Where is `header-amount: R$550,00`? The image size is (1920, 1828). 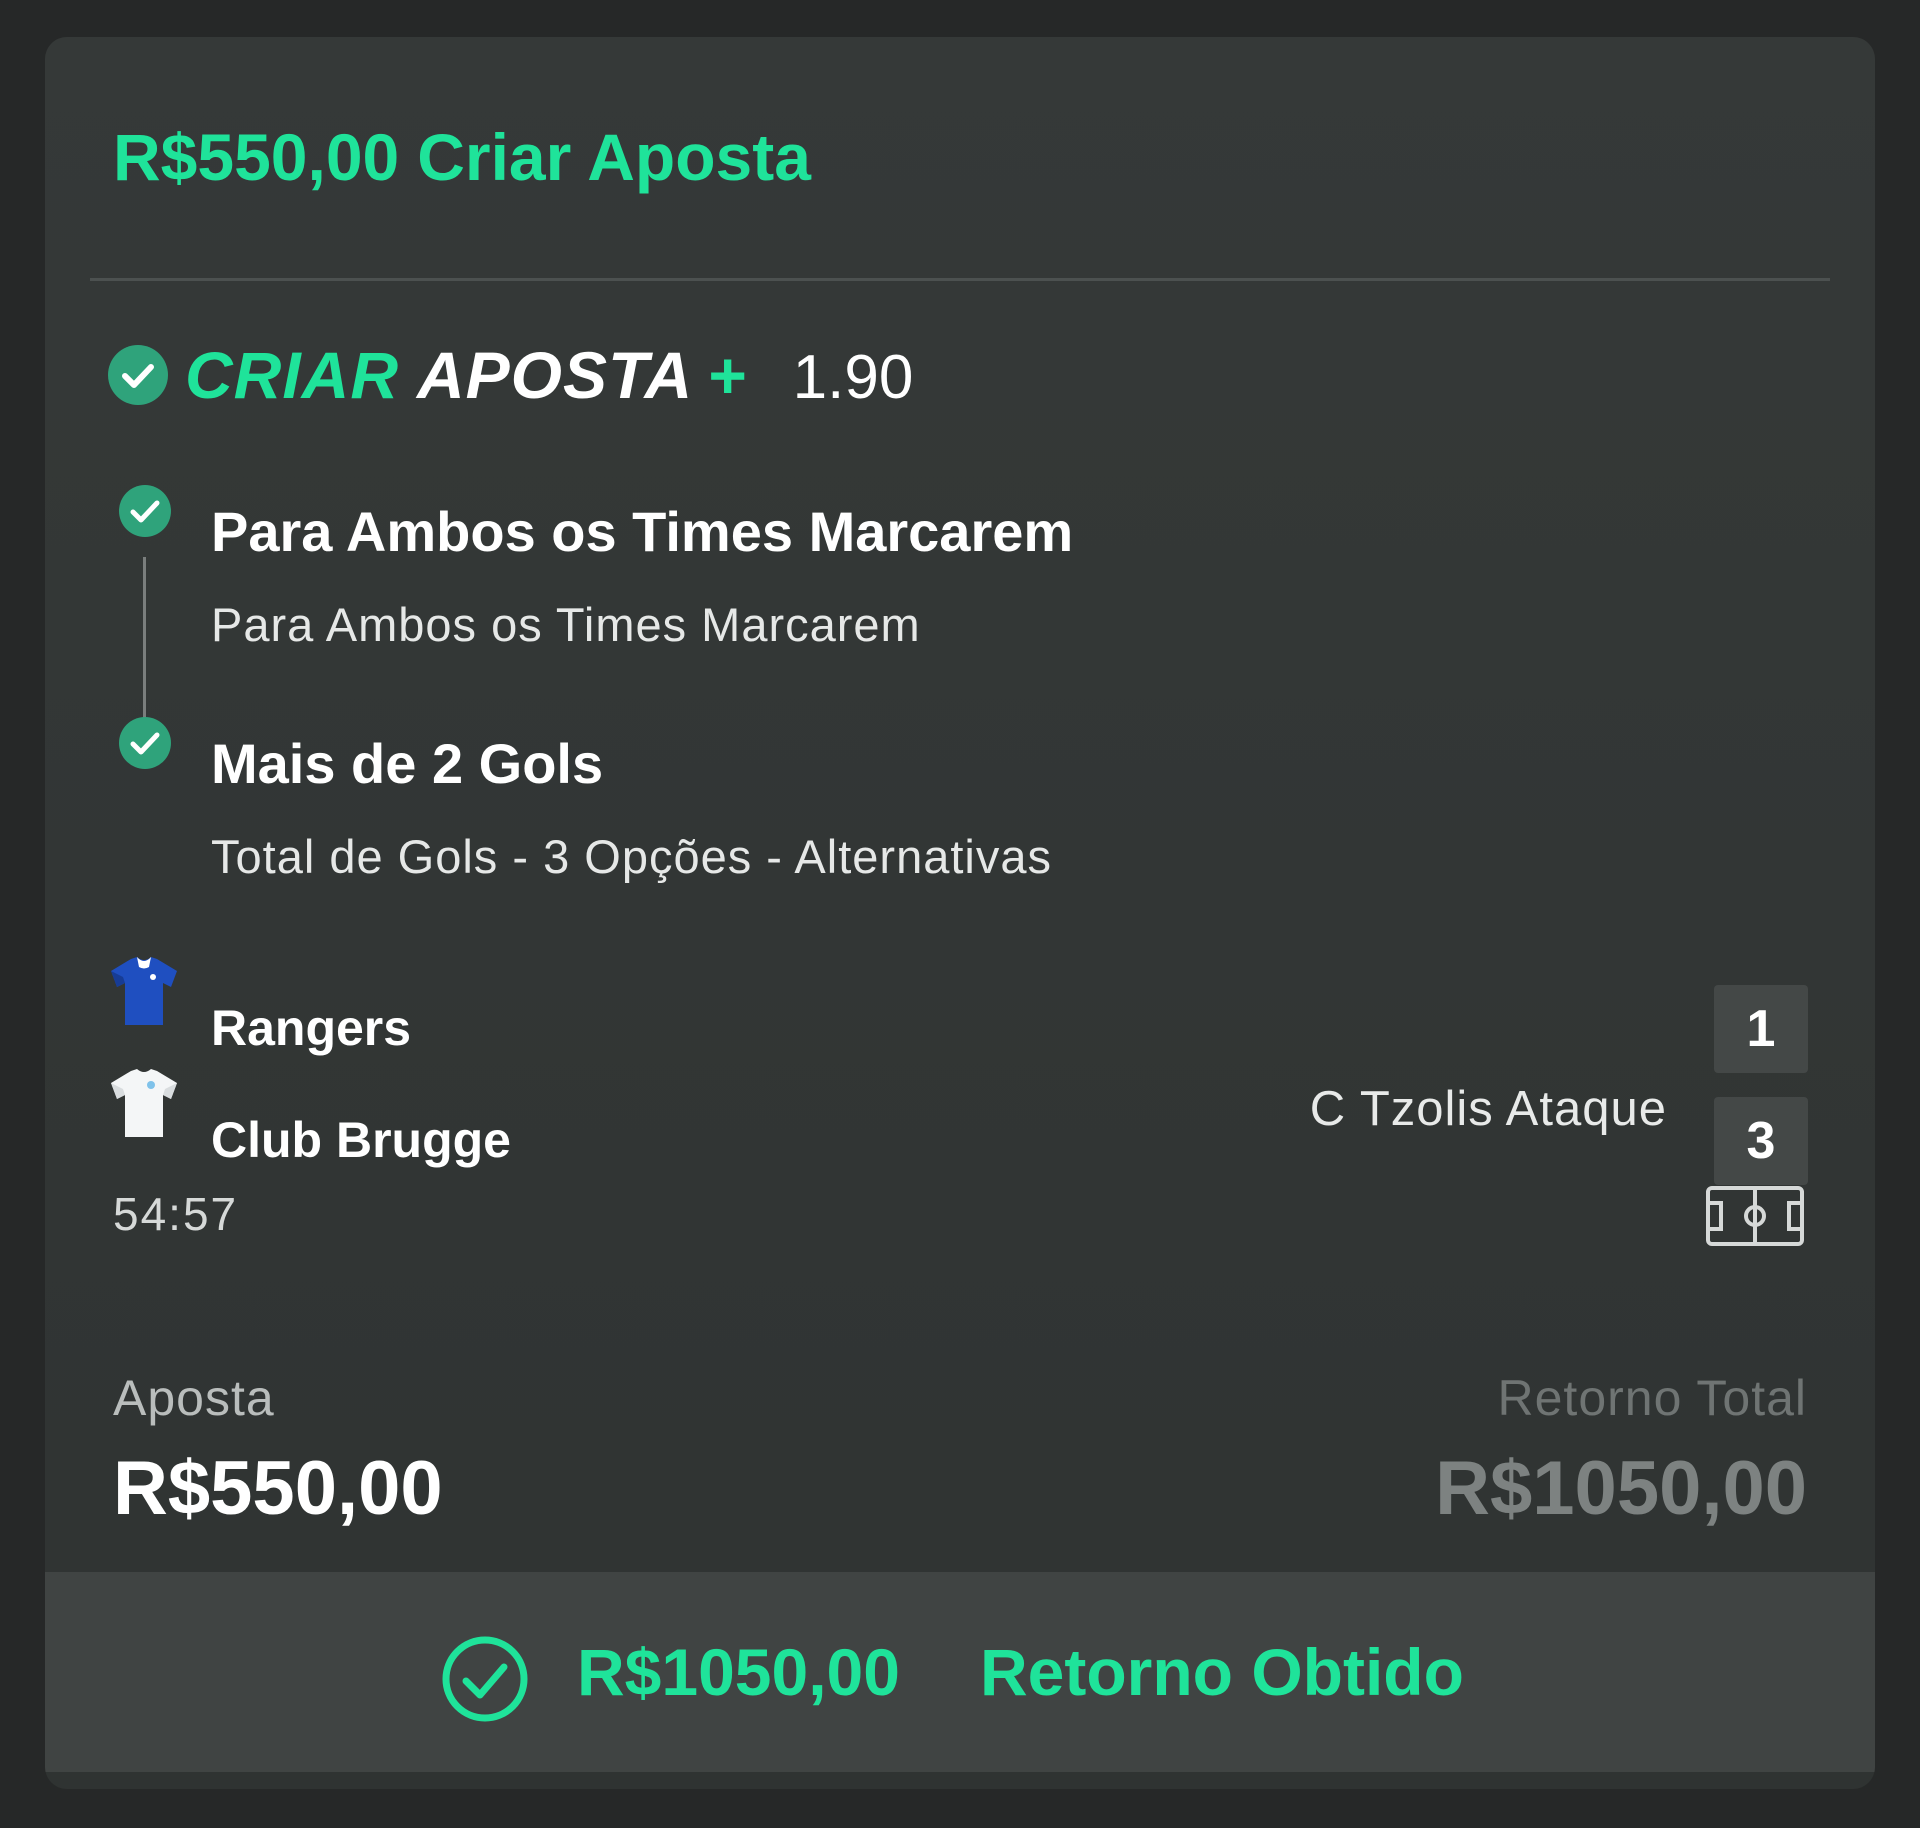 header-amount: R$550,00 is located at coordinates (256, 157).